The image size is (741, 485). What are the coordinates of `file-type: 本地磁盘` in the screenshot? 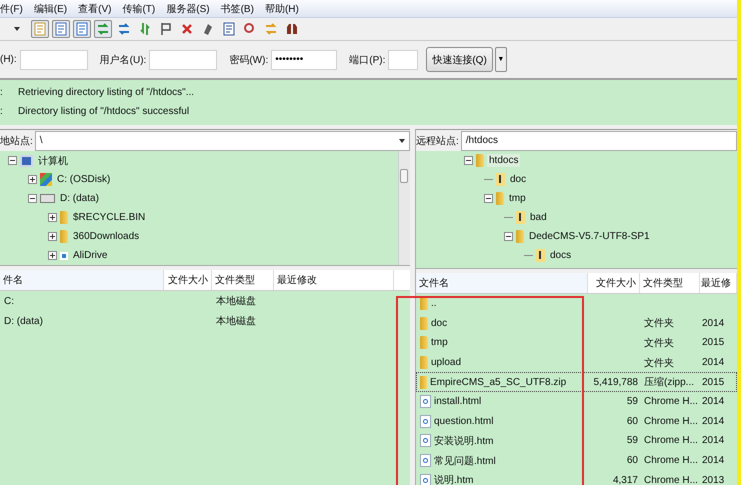 It's located at (236, 301).